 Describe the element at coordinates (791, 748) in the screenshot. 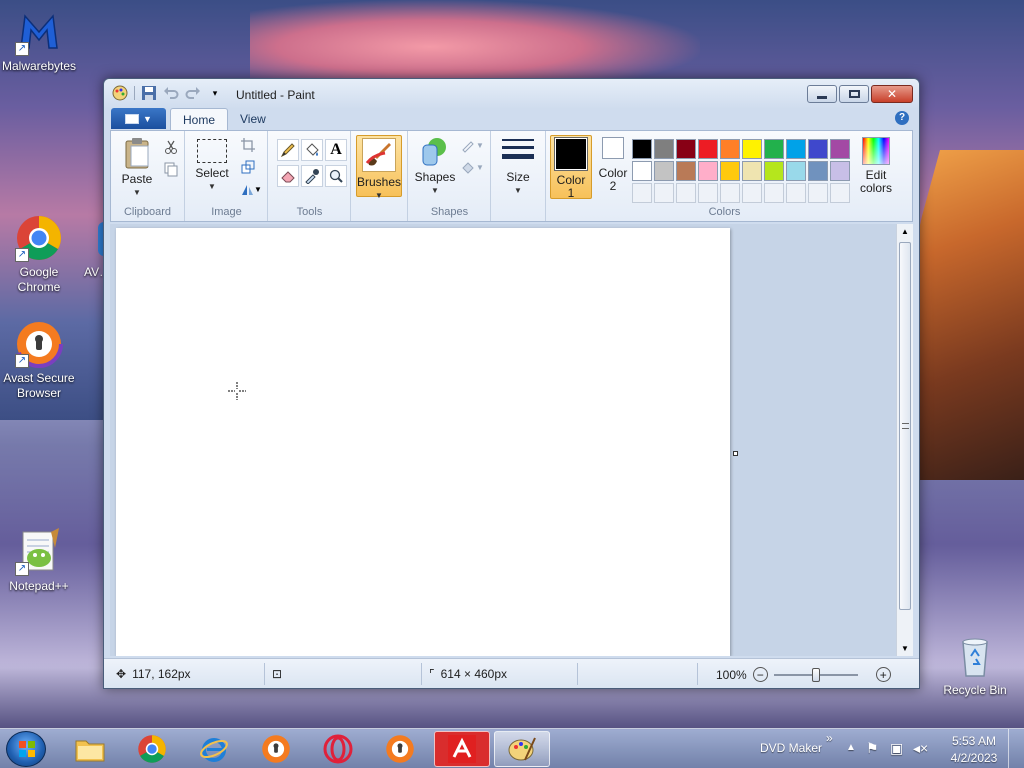

I see `tray-toolbar-label: DVD Maker` at that location.